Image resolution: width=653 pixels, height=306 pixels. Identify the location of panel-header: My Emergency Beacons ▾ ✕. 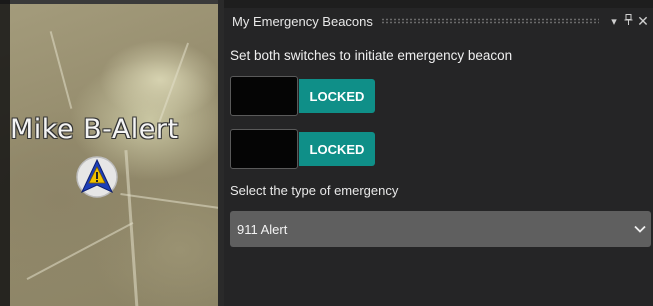
(438, 21).